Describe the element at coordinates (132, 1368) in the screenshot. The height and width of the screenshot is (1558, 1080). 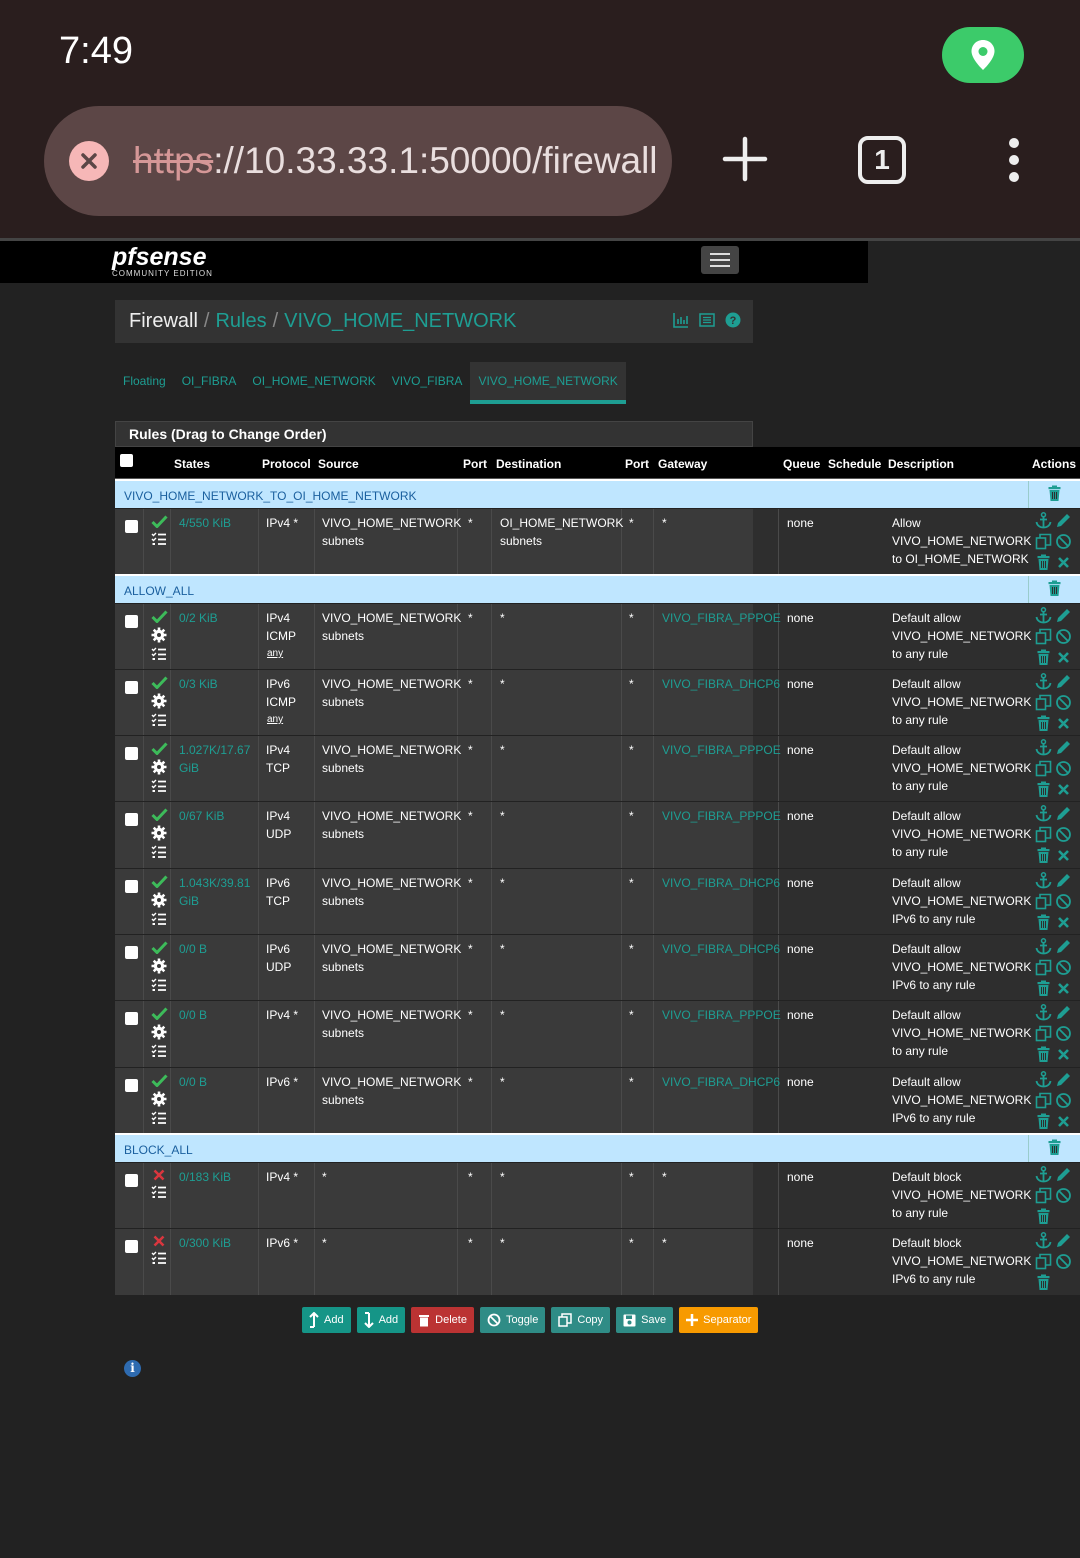
I see `info-icon: i` at that location.